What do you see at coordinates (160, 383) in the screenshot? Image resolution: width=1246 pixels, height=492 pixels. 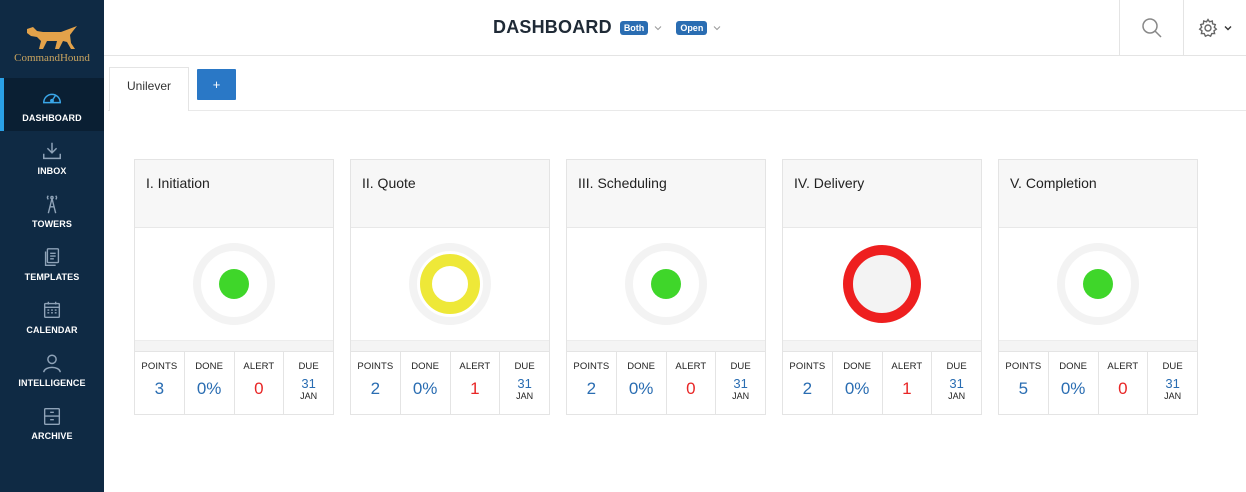 I see `stat-points: POINTS 3` at bounding box center [160, 383].